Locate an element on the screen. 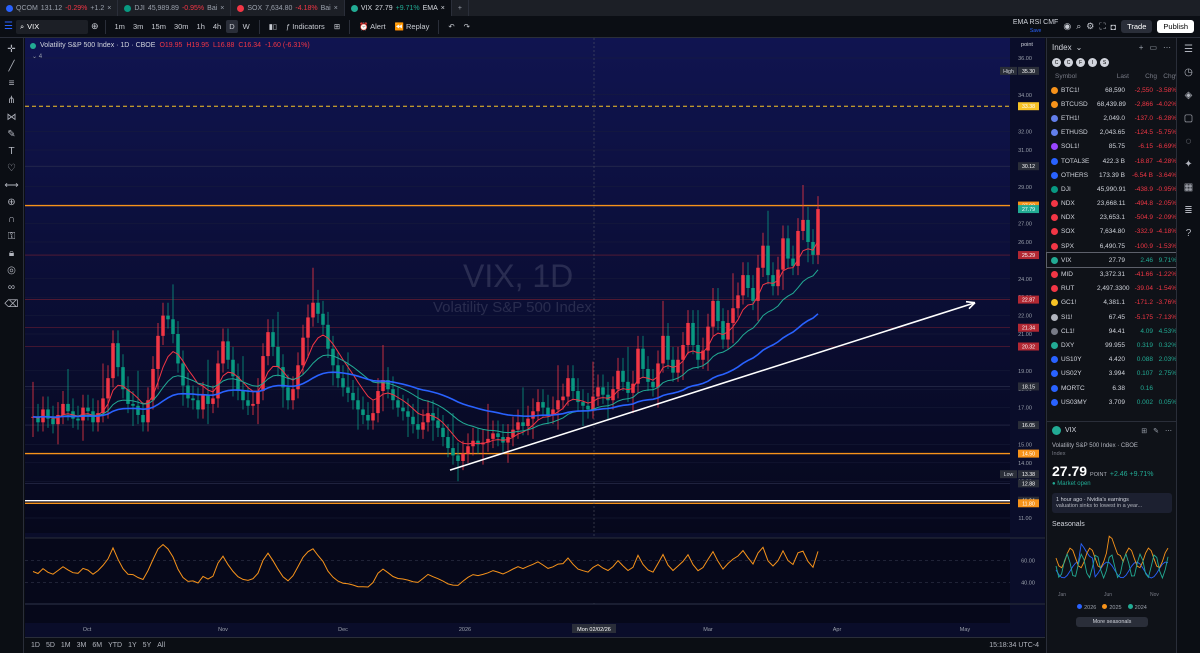 The height and width of the screenshot is (653, 1200). lock-icon: 🔒︎ is located at coordinates (11, 253).